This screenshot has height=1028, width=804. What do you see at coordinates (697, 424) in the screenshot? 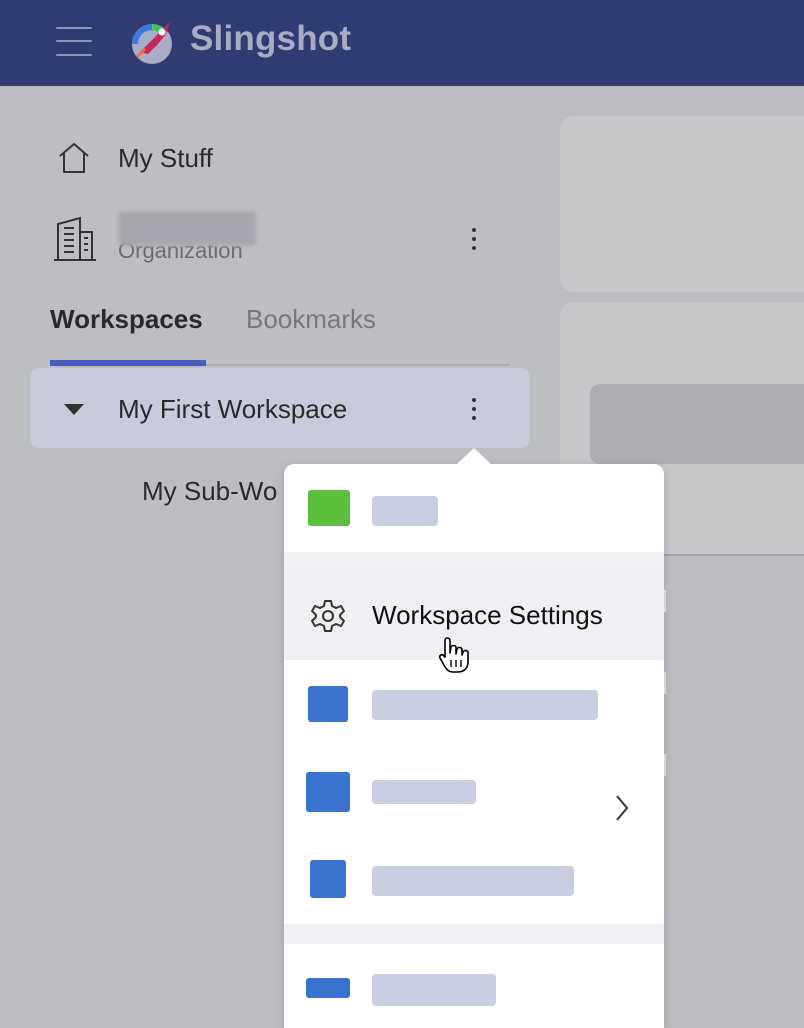
I see `content-placeholder-bar` at bounding box center [697, 424].